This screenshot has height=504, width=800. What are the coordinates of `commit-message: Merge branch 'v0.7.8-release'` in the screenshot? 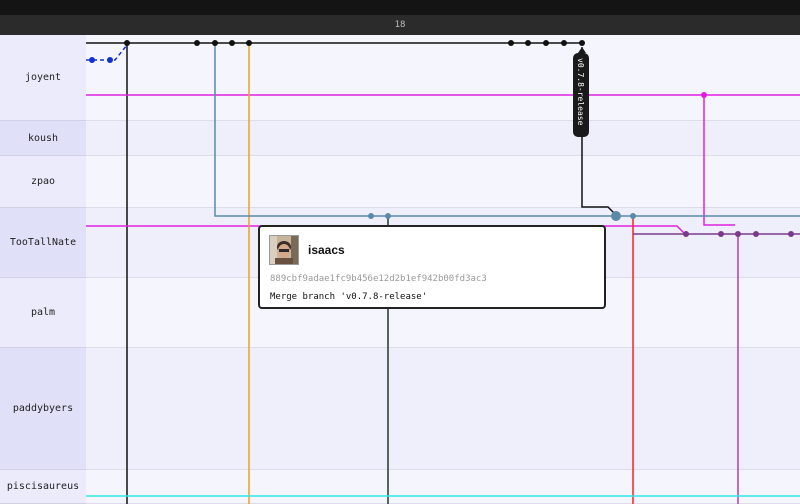 It's located at (349, 297).